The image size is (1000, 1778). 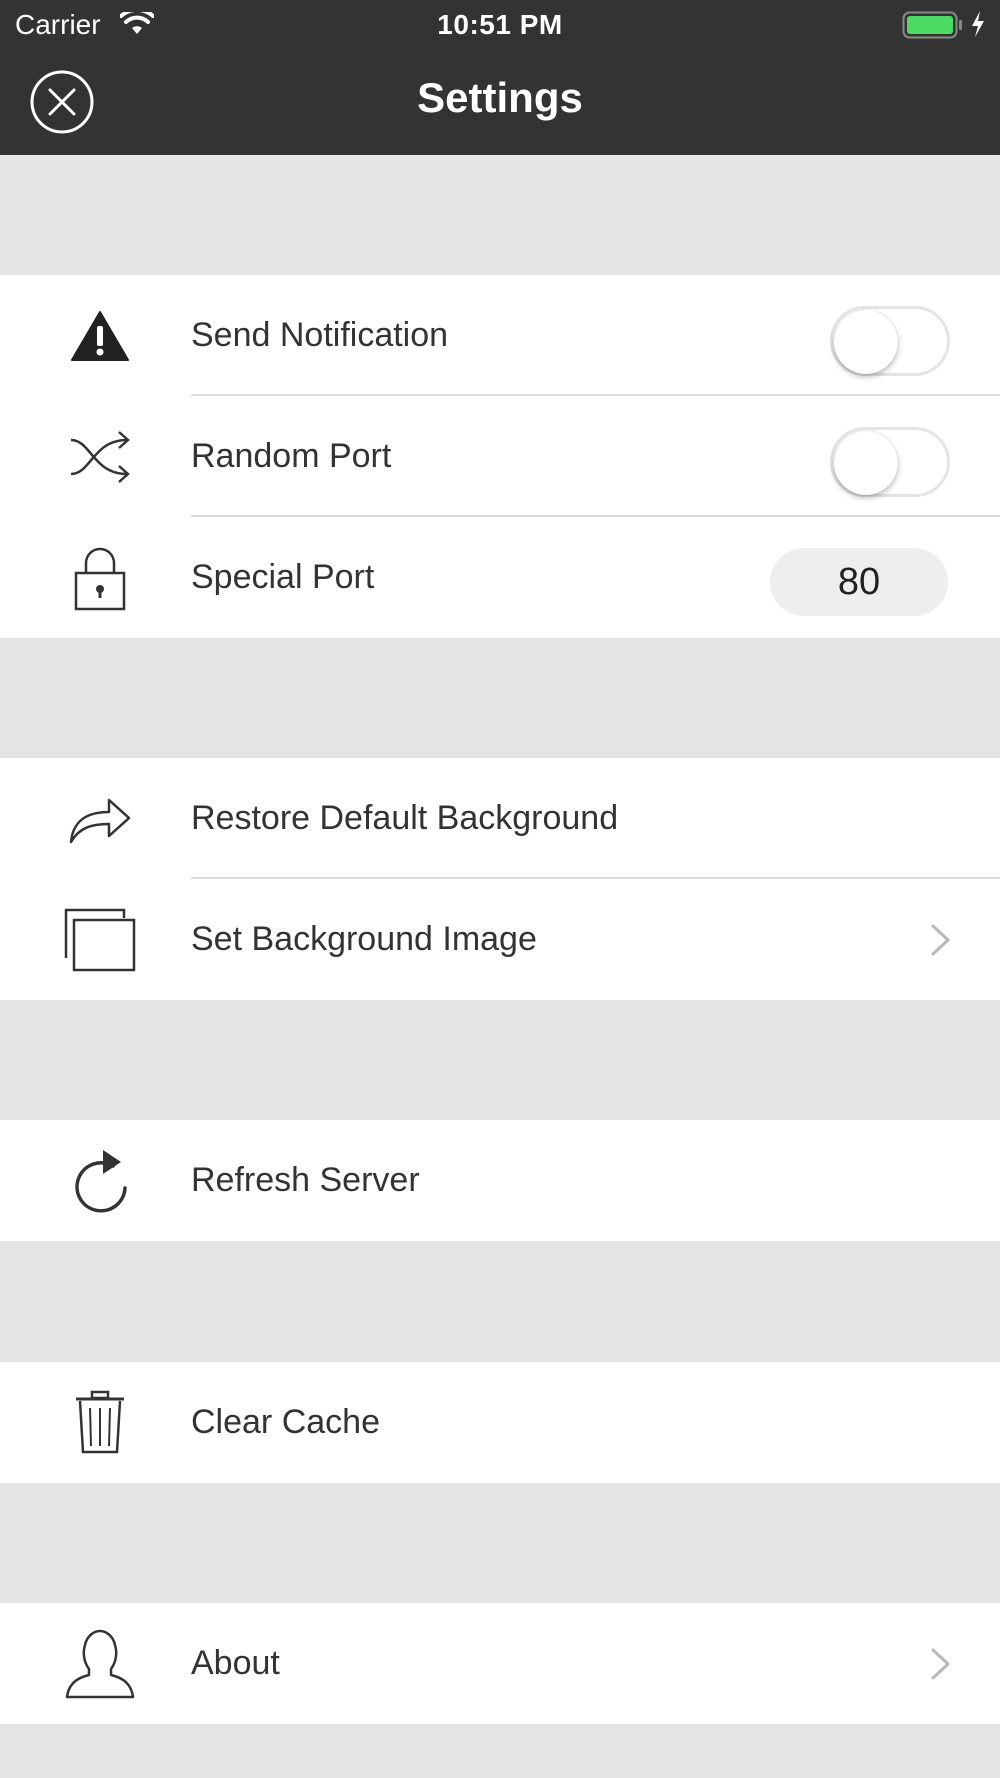 I want to click on send-notification-toggle, so click(x=890, y=341).